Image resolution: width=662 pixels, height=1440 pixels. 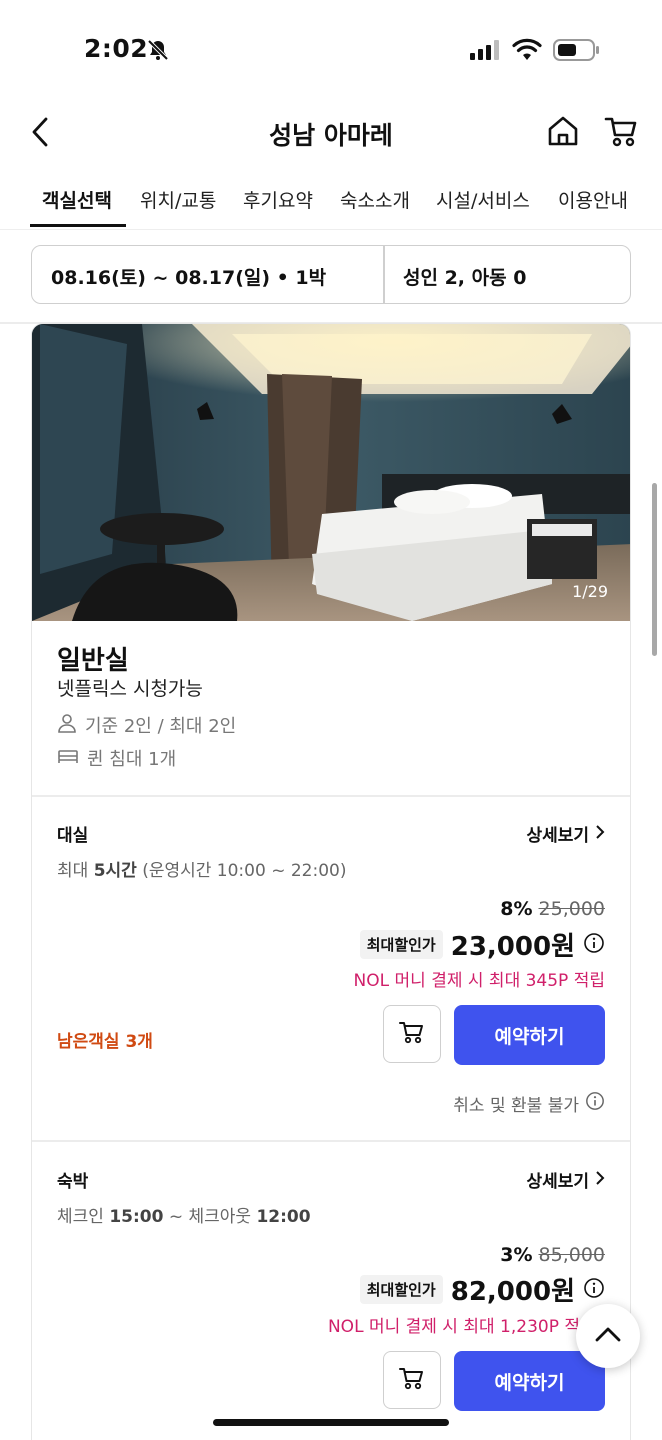 I want to click on scrollbar, so click(x=654, y=569).